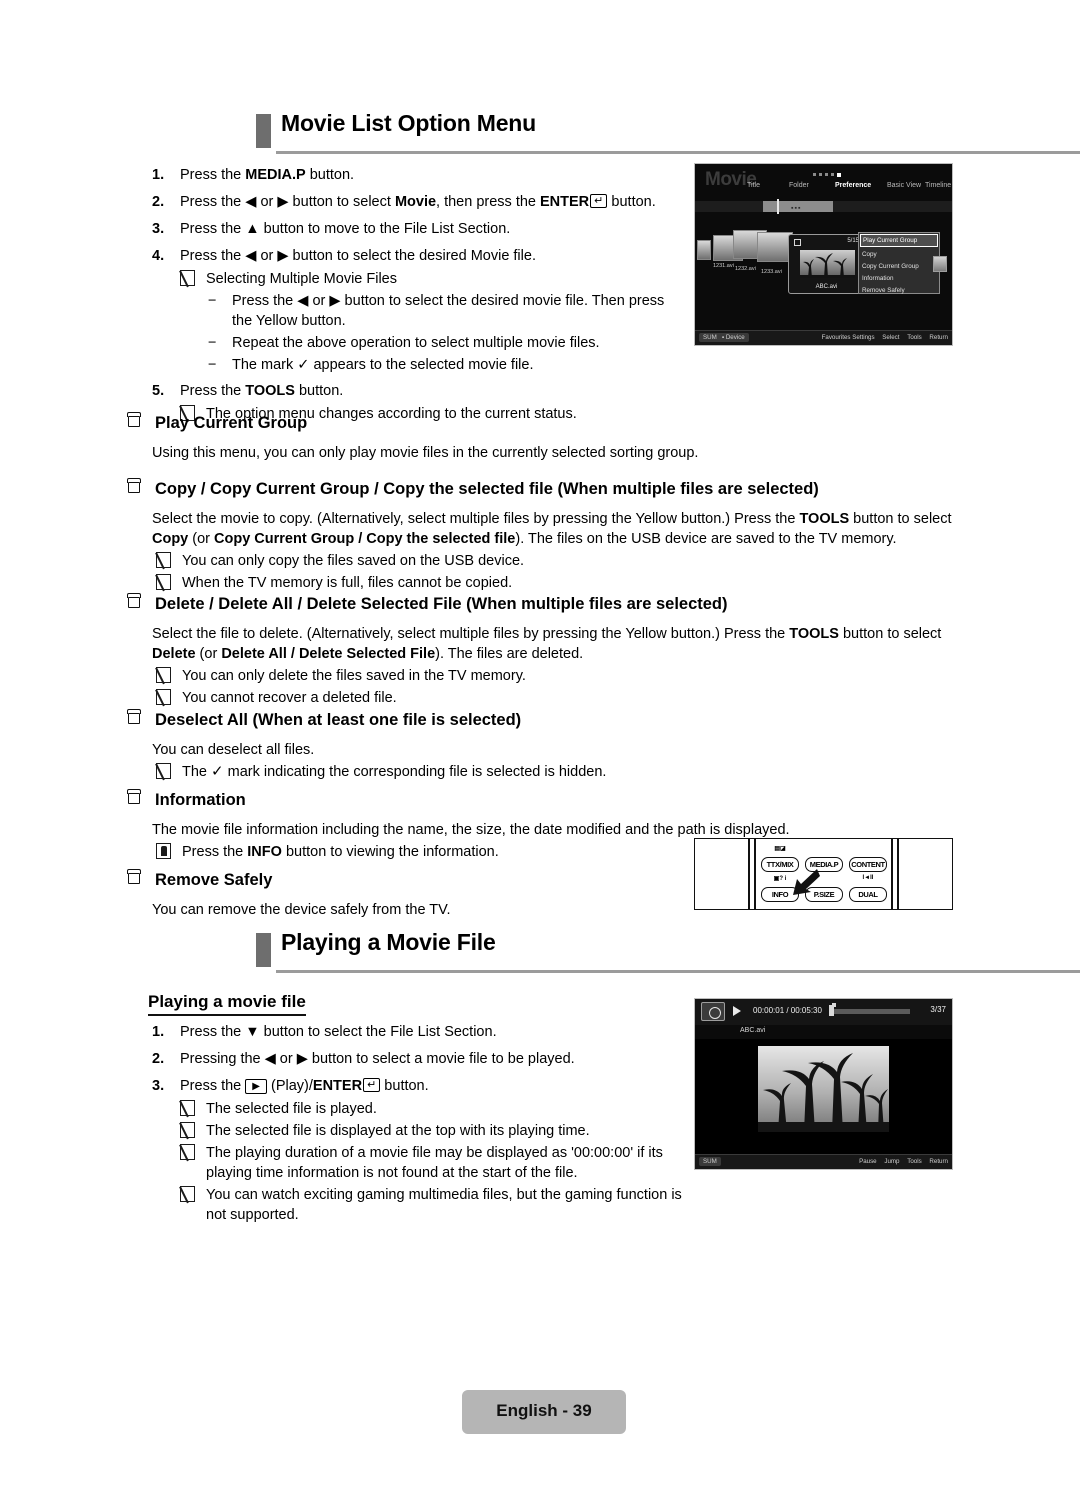  I want to click on tv-tab-title: Title, so click(753, 185).